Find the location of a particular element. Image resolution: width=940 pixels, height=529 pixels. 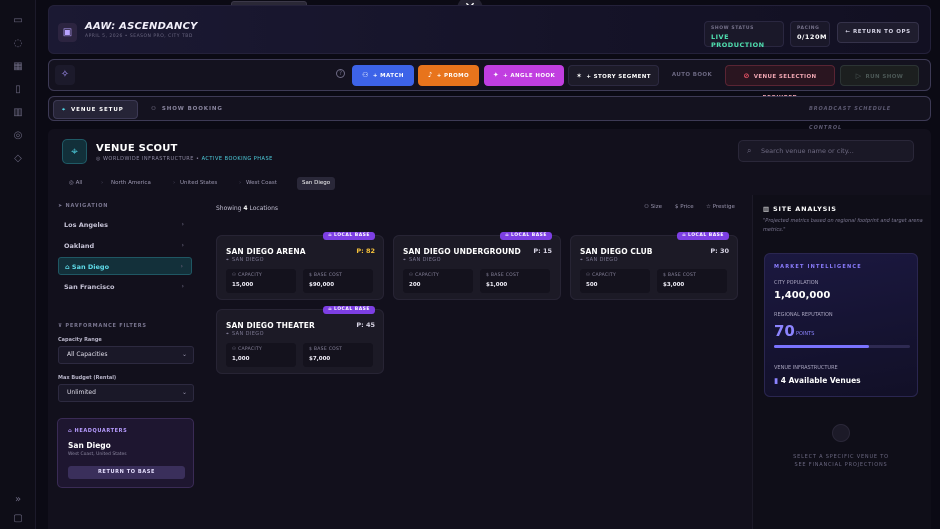

market-intelligence-heading: MARKET INTELLIGENCE is located at coordinates (818, 267).